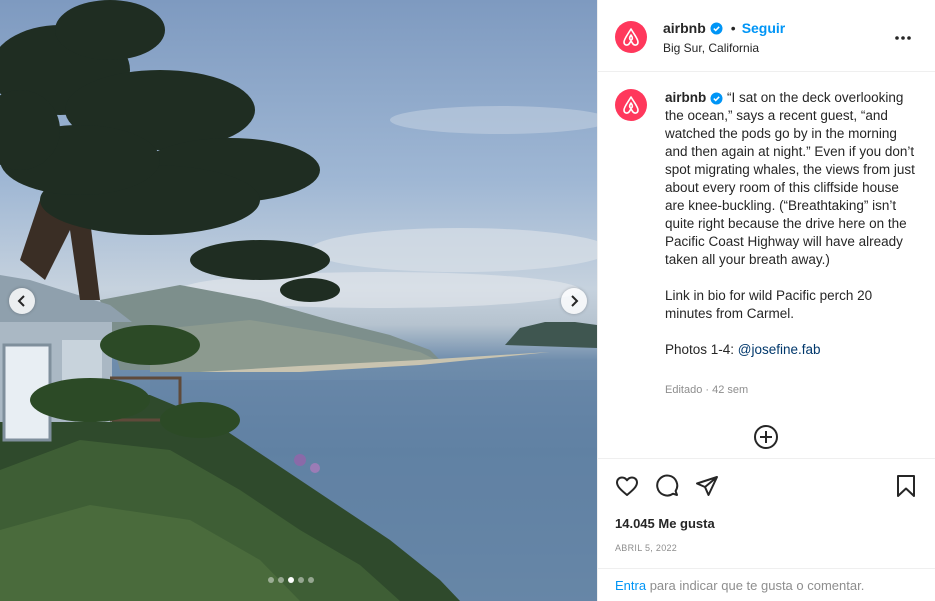 The width and height of the screenshot is (935, 601). Describe the element at coordinates (684, 28) in the screenshot. I see `username-link: airbnb` at that location.